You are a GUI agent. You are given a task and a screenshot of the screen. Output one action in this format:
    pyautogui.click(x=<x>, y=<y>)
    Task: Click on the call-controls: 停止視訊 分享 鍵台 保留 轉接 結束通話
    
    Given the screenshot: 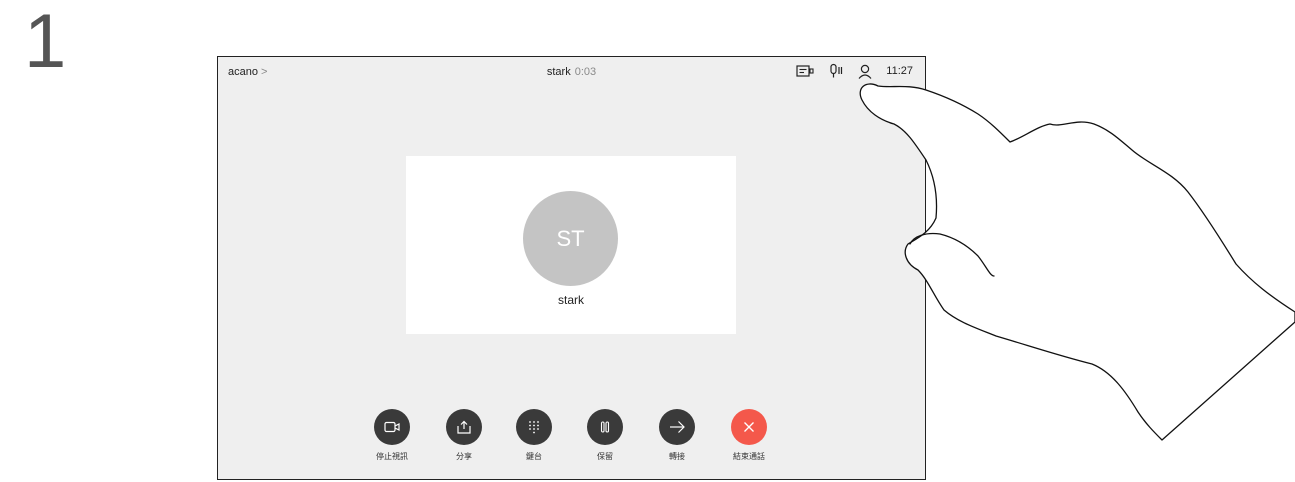 What is the action you would take?
    pyautogui.click(x=571, y=439)
    